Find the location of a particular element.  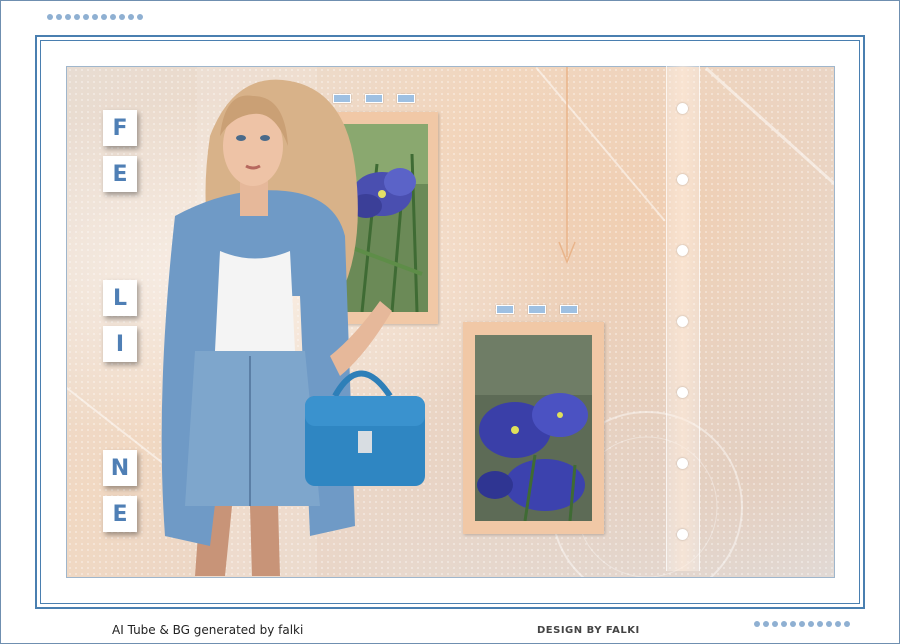

bottom-right-dot-row is located at coordinates (802, 624).